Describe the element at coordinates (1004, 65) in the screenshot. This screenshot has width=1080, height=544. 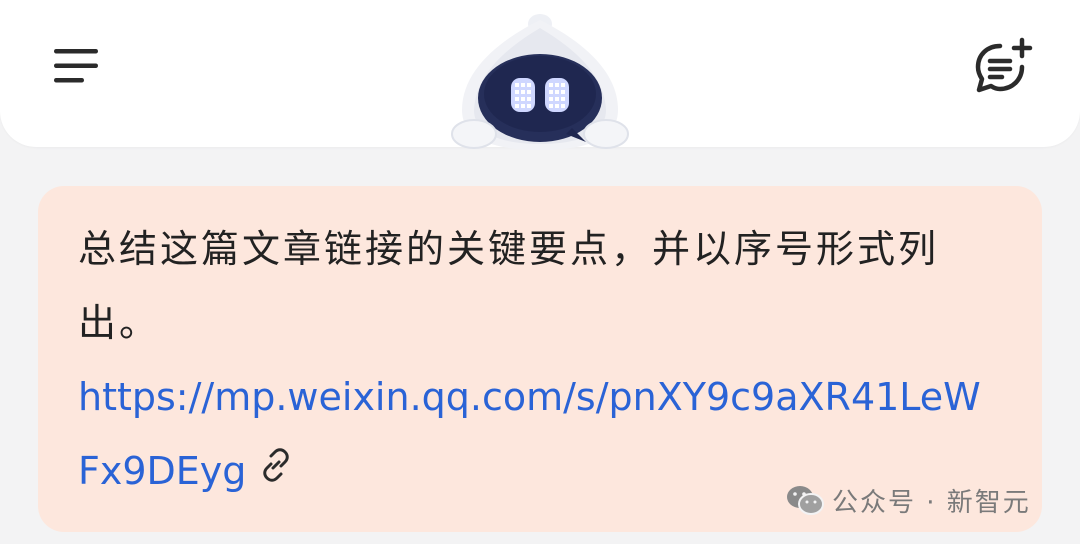
I see `new-chat-icon` at that location.